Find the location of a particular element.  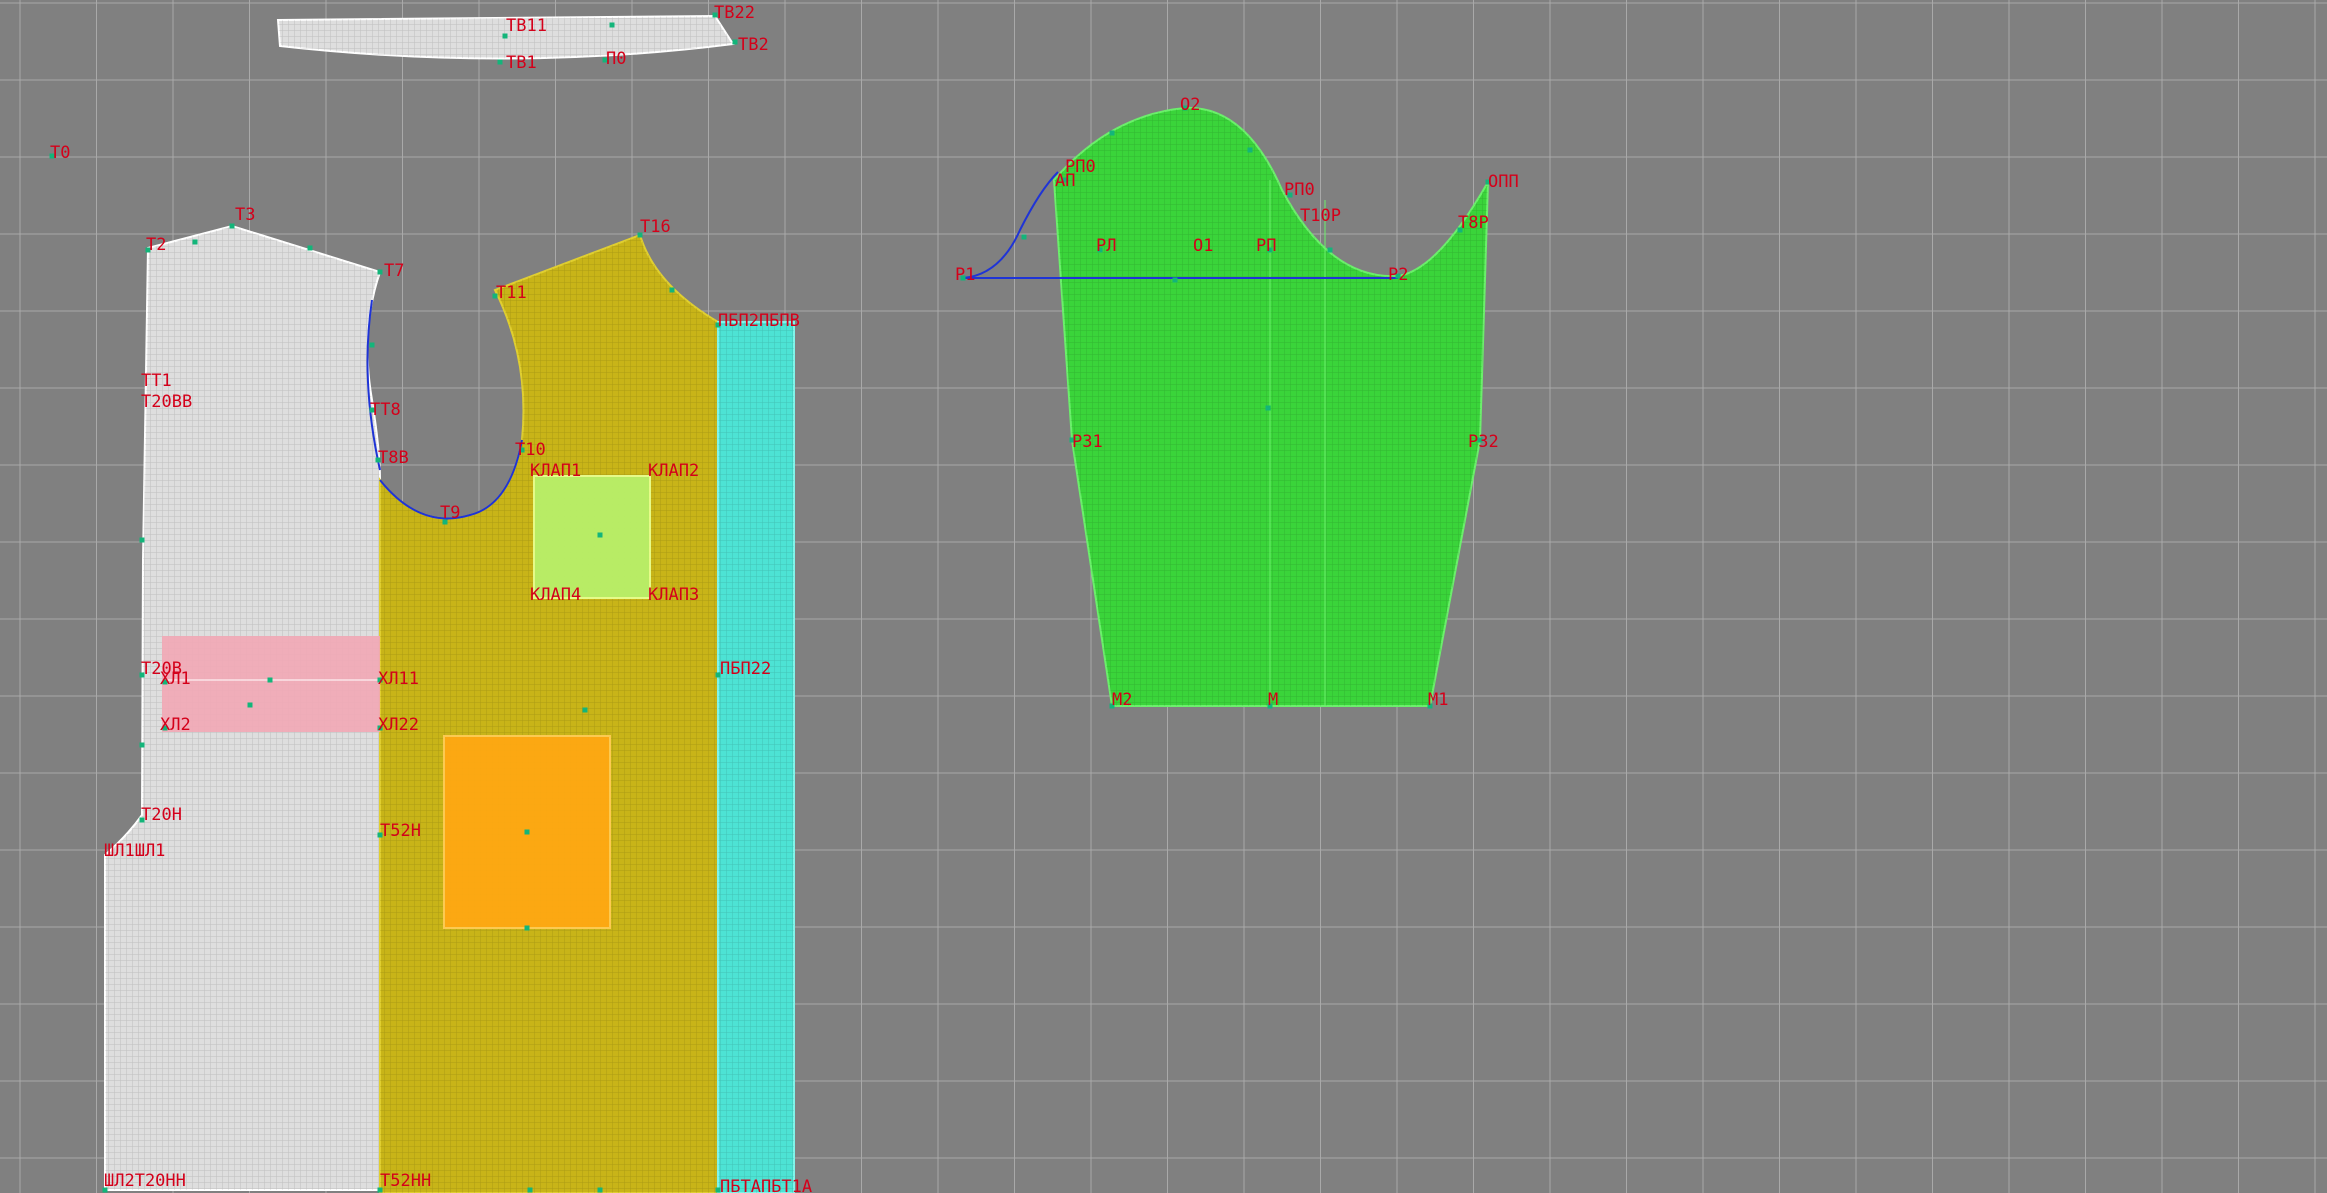

label-r1: P1 is located at coordinates (965, 275).